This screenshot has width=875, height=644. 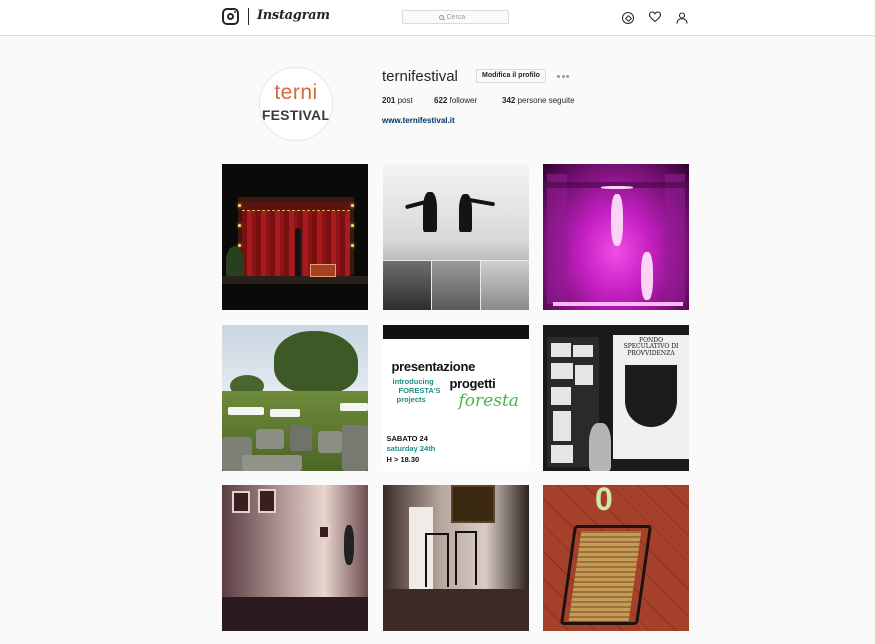 What do you see at coordinates (455, 558) in the screenshot?
I see `post-museum-chairs` at bounding box center [455, 558].